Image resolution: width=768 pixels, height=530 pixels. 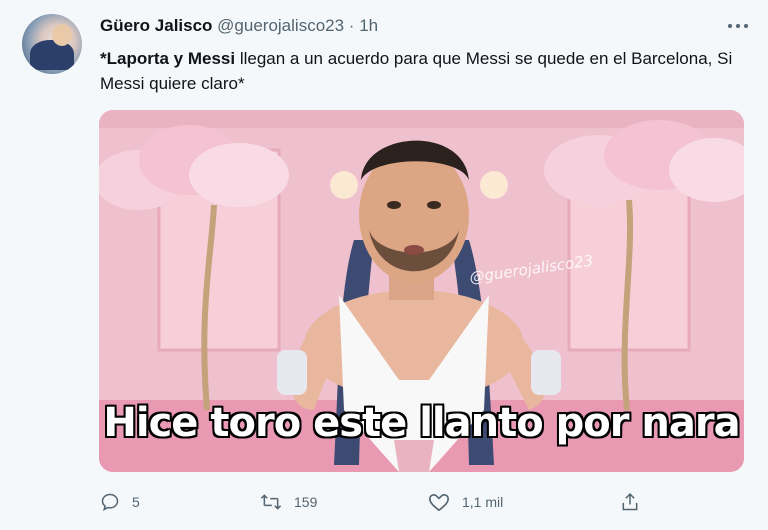 What do you see at coordinates (292, 372) in the screenshot?
I see `glove-left` at bounding box center [292, 372].